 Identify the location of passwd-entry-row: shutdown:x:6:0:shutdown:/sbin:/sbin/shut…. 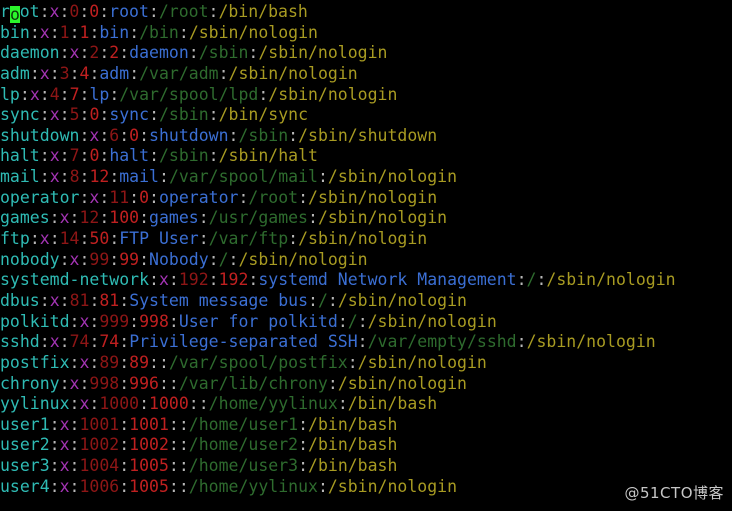
(366, 136).